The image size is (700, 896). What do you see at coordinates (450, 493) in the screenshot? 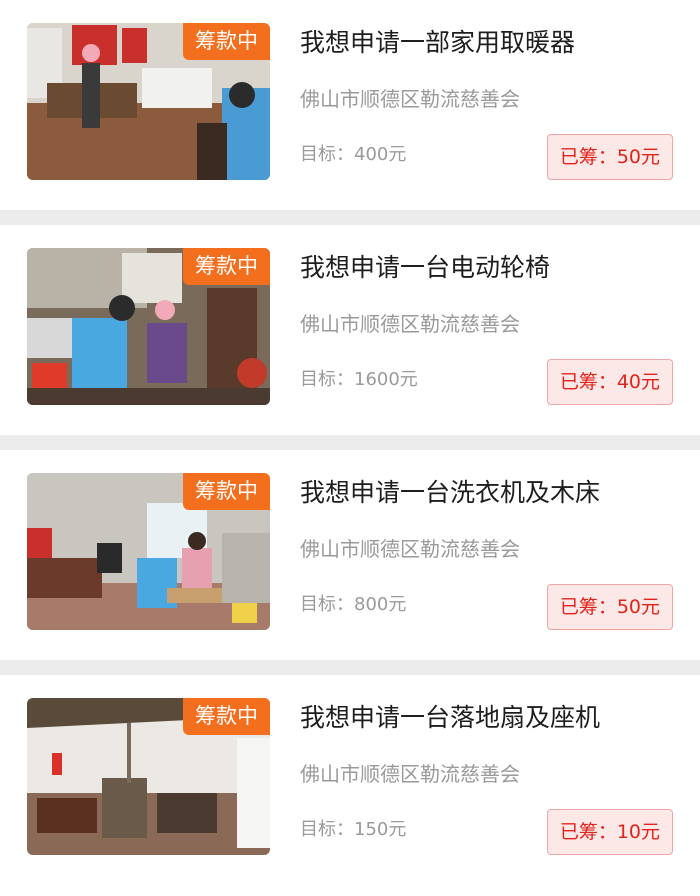
I see `project-title: 我想申请一台洗衣机及木床` at bounding box center [450, 493].